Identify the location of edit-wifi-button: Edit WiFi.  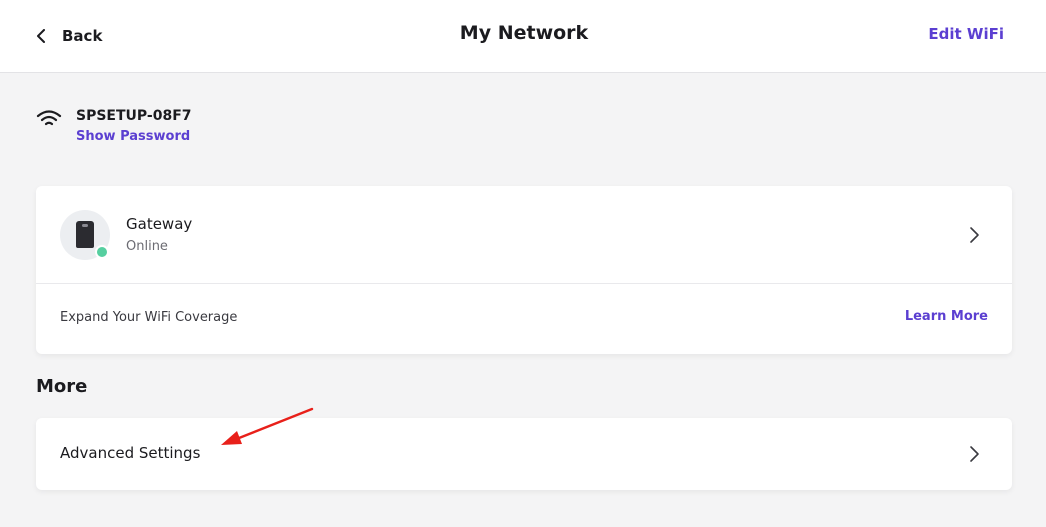
(966, 34).